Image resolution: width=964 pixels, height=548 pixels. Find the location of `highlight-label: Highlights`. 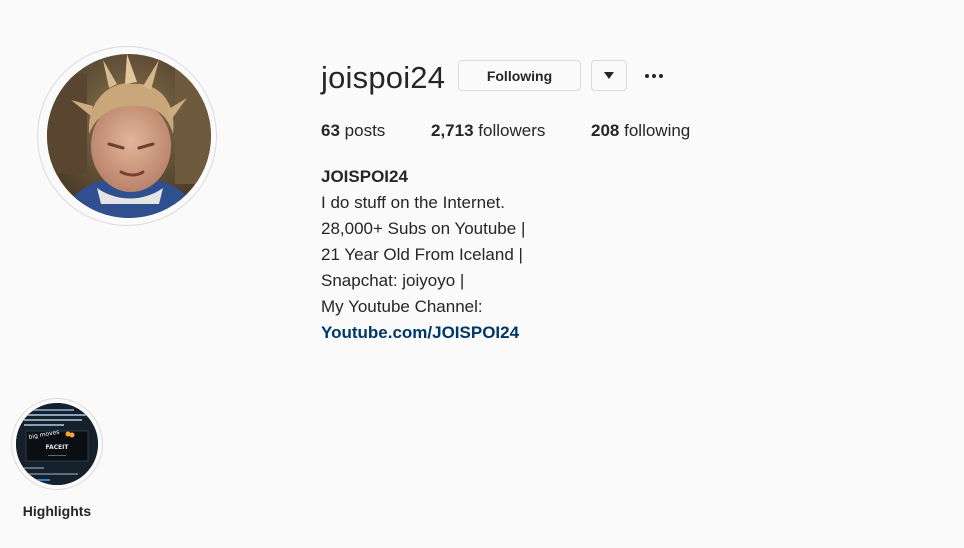

highlight-label: Highlights is located at coordinates (57, 511).